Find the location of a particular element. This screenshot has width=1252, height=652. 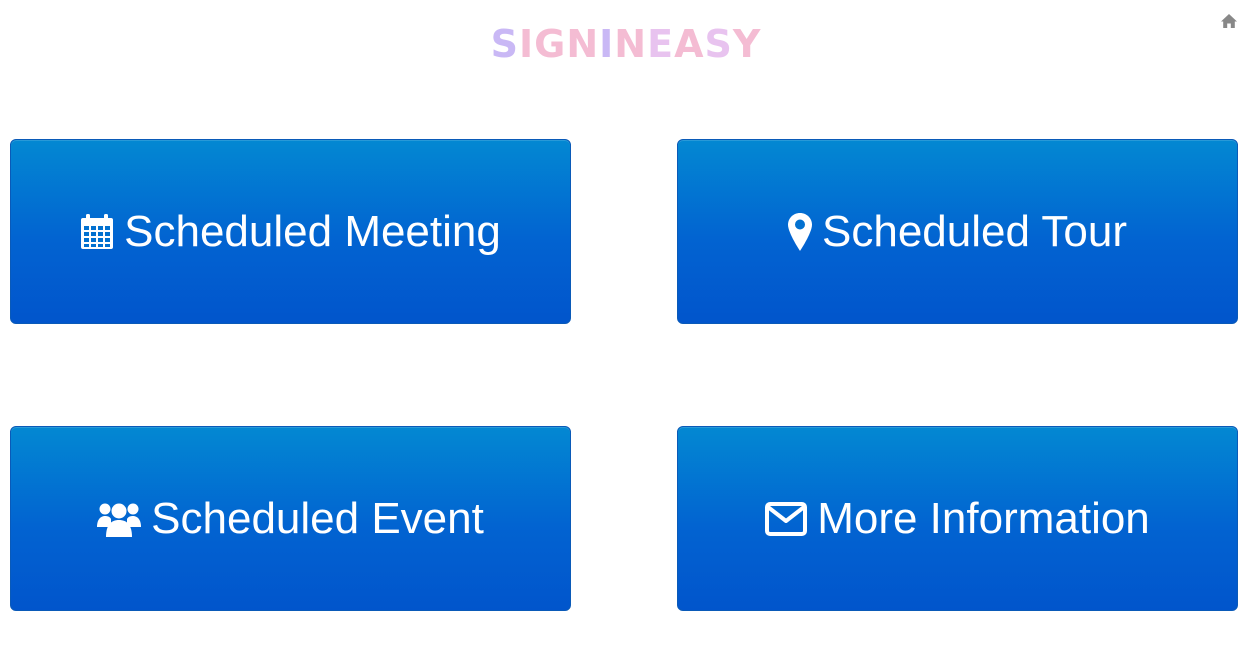

calendar-icon is located at coordinates (97, 231).